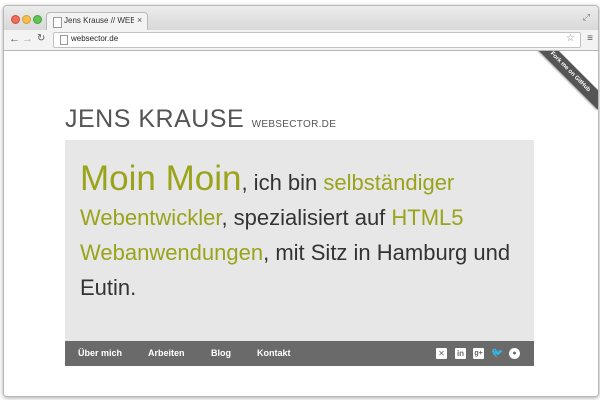  Describe the element at coordinates (514, 353) in the screenshot. I see `github-icon: ●` at that location.